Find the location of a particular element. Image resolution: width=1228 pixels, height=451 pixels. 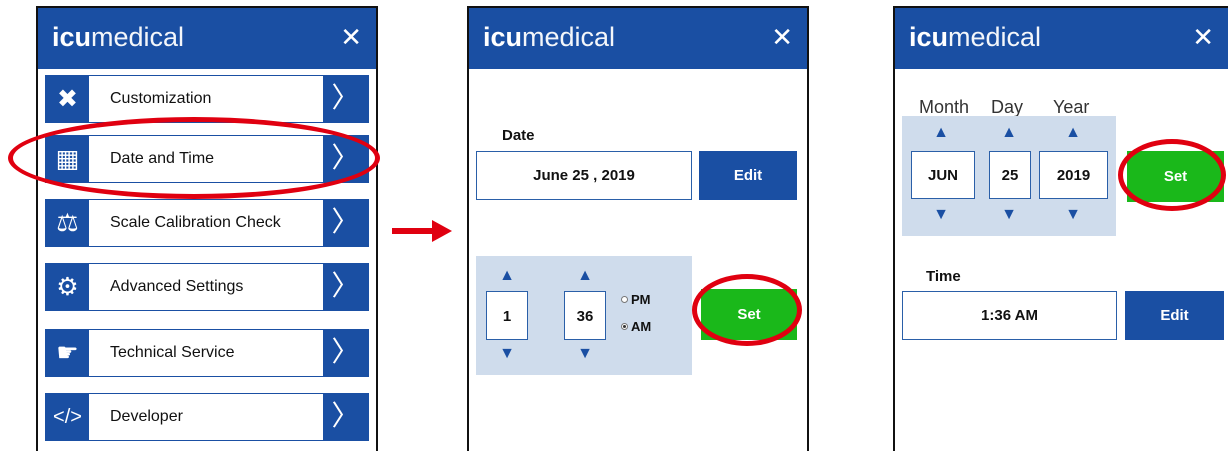

calendar-clock-icon: ▦ is located at coordinates (67, 159).